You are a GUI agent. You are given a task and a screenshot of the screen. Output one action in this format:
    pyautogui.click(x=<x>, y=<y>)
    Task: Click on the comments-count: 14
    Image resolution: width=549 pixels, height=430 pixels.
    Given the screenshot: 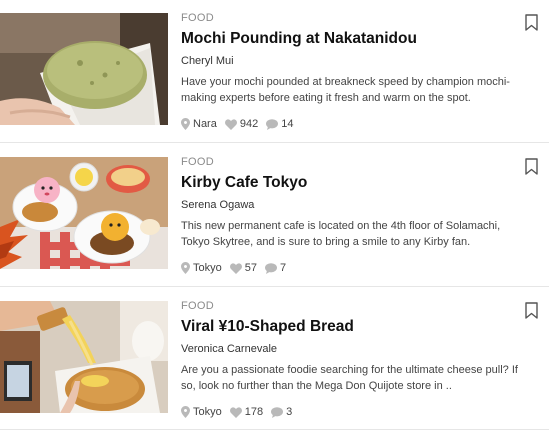 What is the action you would take?
    pyautogui.click(x=287, y=124)
    